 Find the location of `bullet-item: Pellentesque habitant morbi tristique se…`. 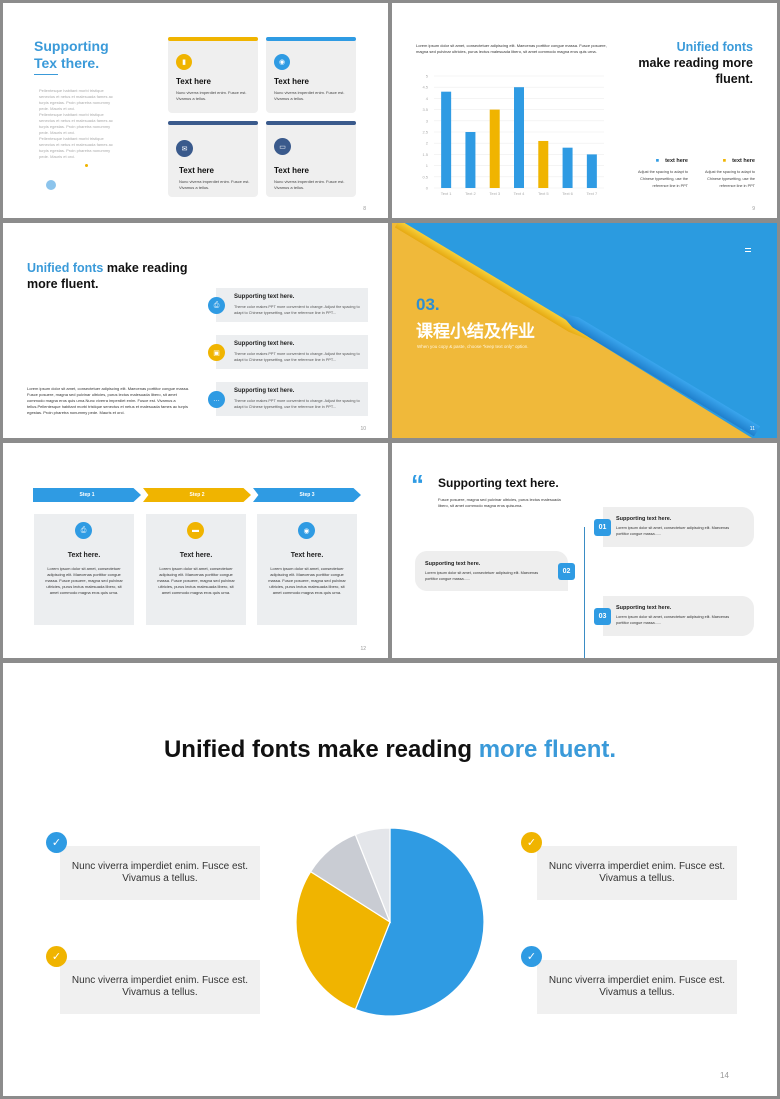

bullet-item: Pellentesque habitant morbi tristique se… is located at coordinates (76, 123).